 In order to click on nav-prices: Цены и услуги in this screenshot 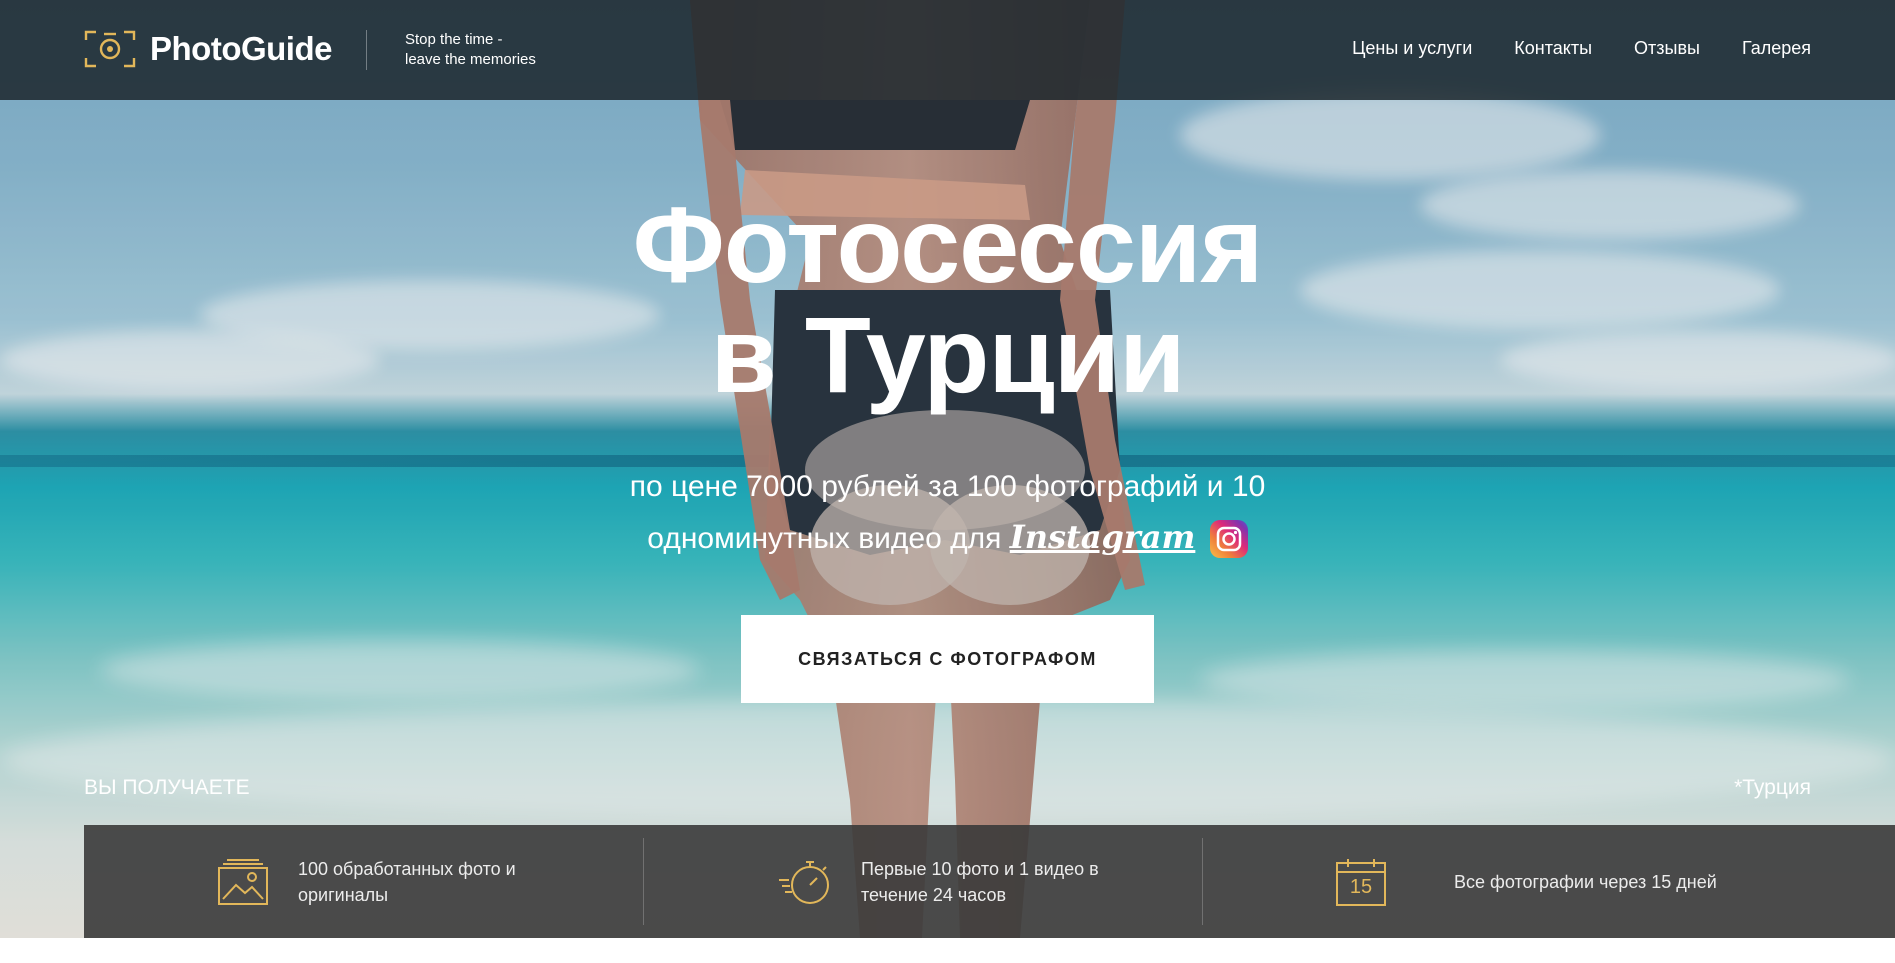, I will do `click(1412, 48)`.